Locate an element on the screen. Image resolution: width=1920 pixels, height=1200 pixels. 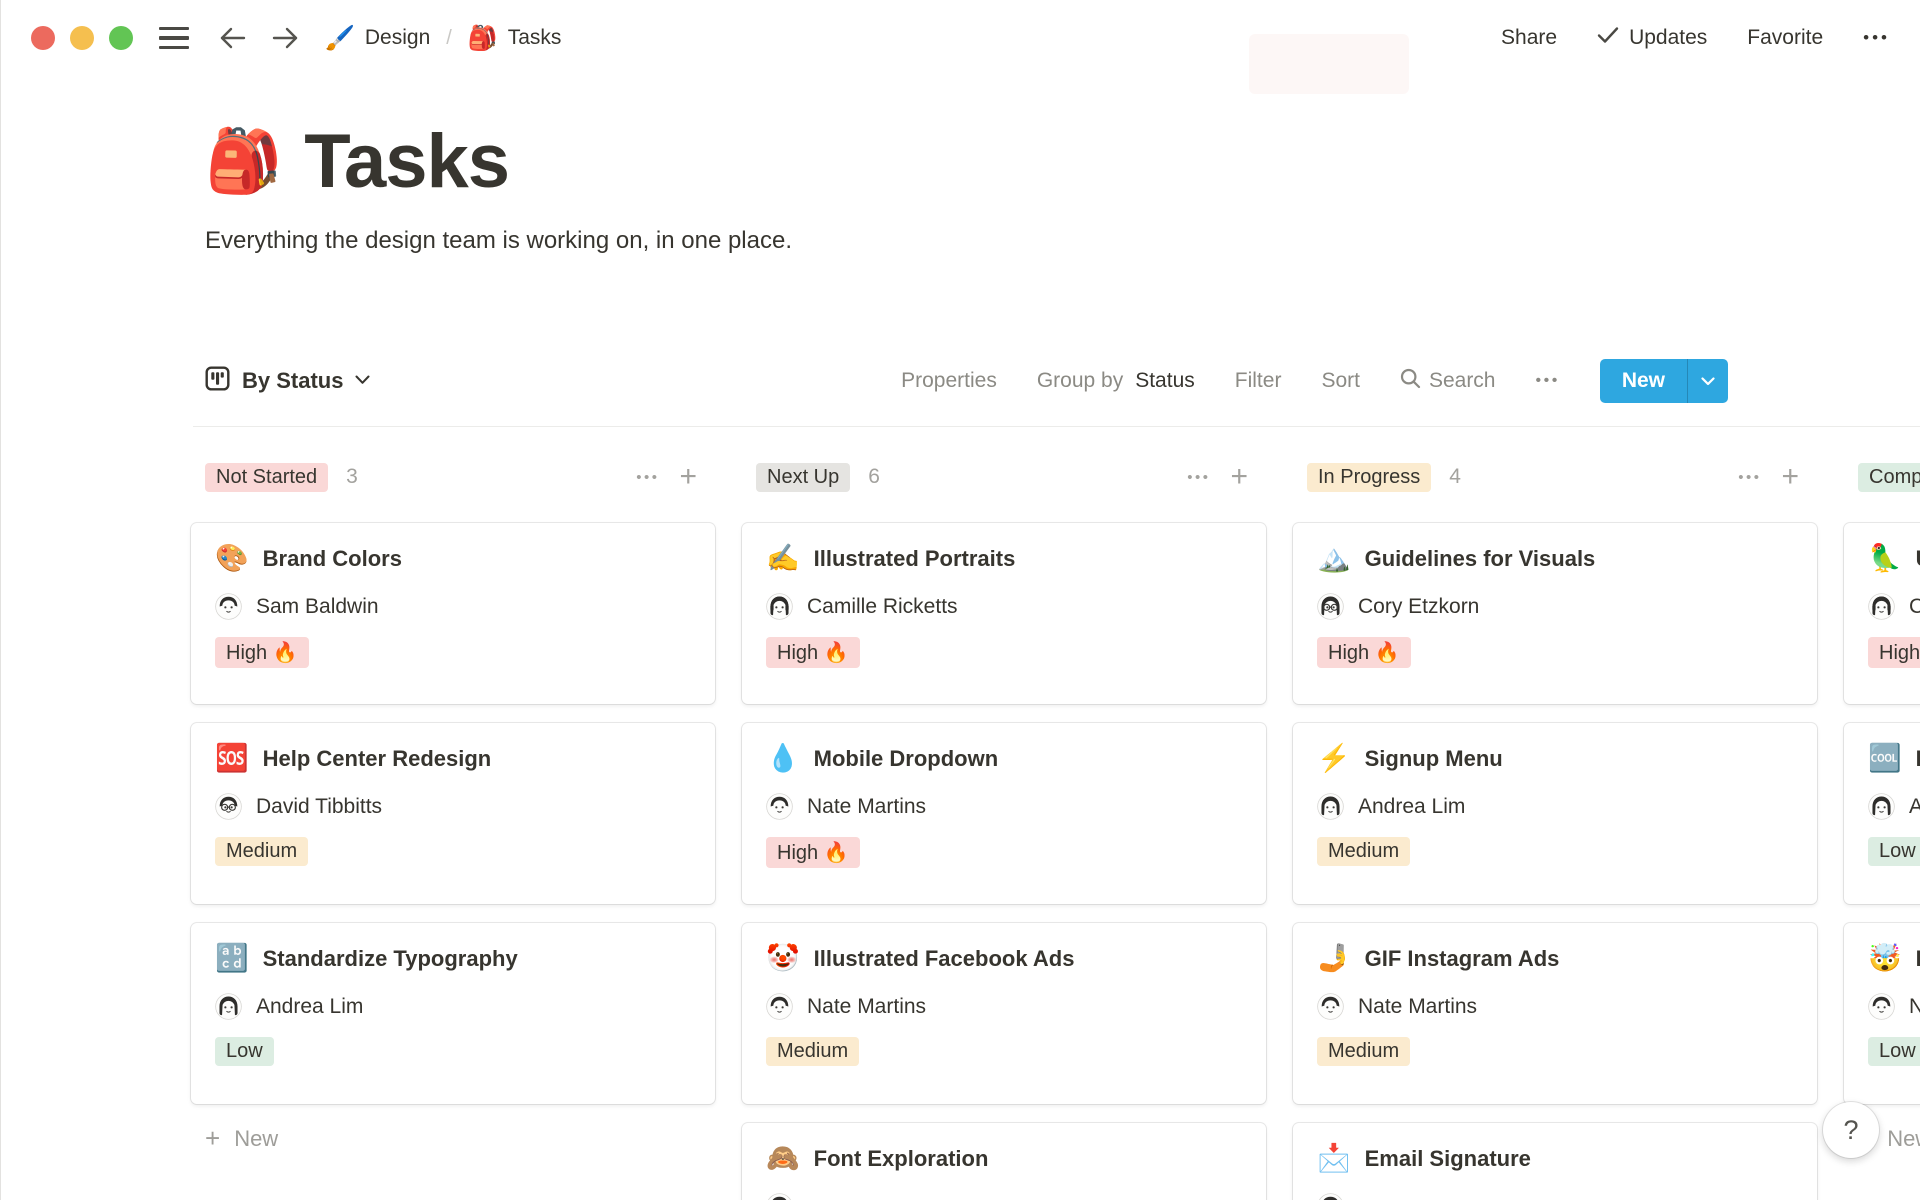
column-header: Completed•••+ is located at coordinates (1882, 477).